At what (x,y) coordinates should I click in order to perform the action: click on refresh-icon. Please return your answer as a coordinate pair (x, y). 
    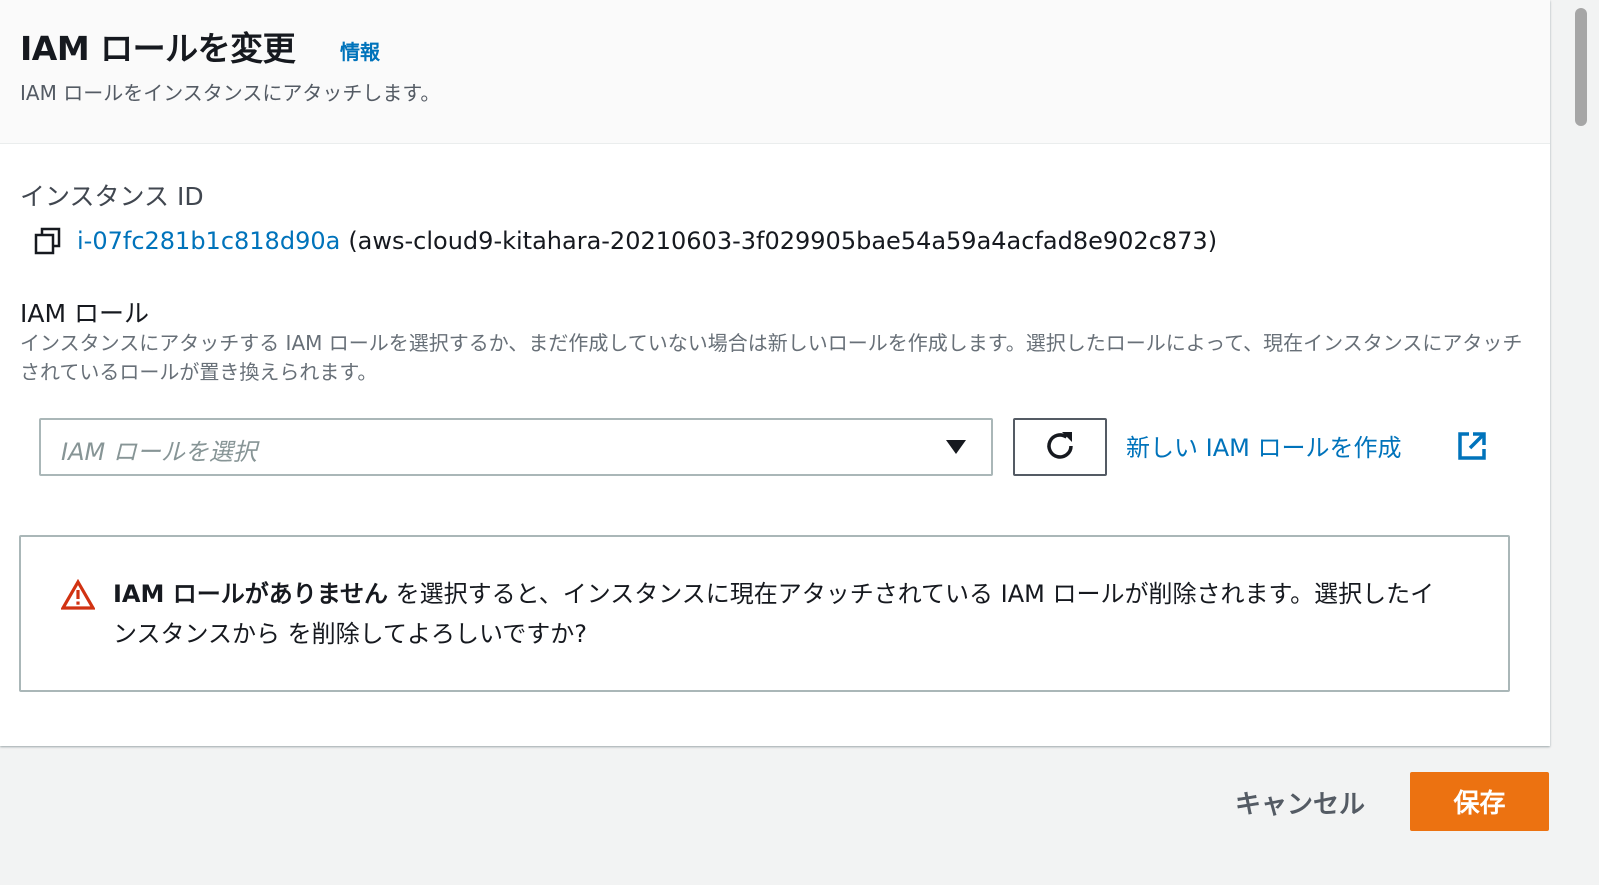
    Looking at the image, I should click on (1060, 447).